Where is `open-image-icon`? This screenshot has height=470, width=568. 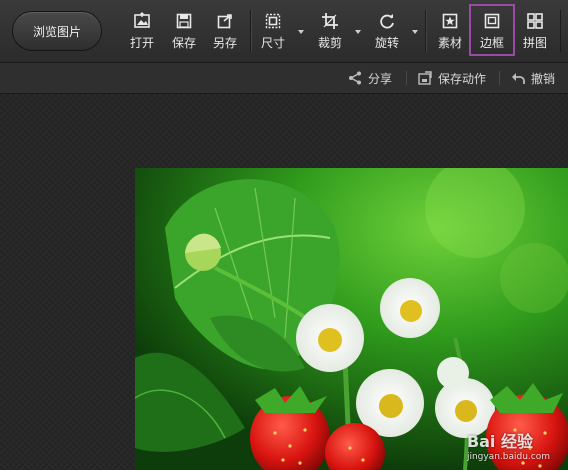
open-image-icon is located at coordinates (142, 21).